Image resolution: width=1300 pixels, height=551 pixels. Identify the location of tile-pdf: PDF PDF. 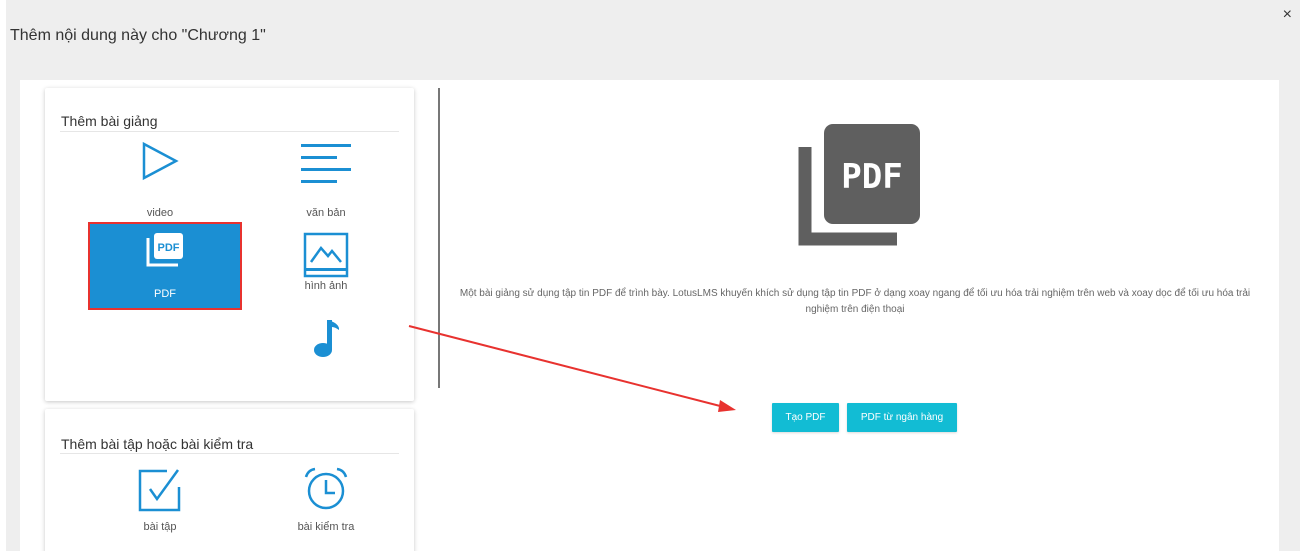
(165, 266).